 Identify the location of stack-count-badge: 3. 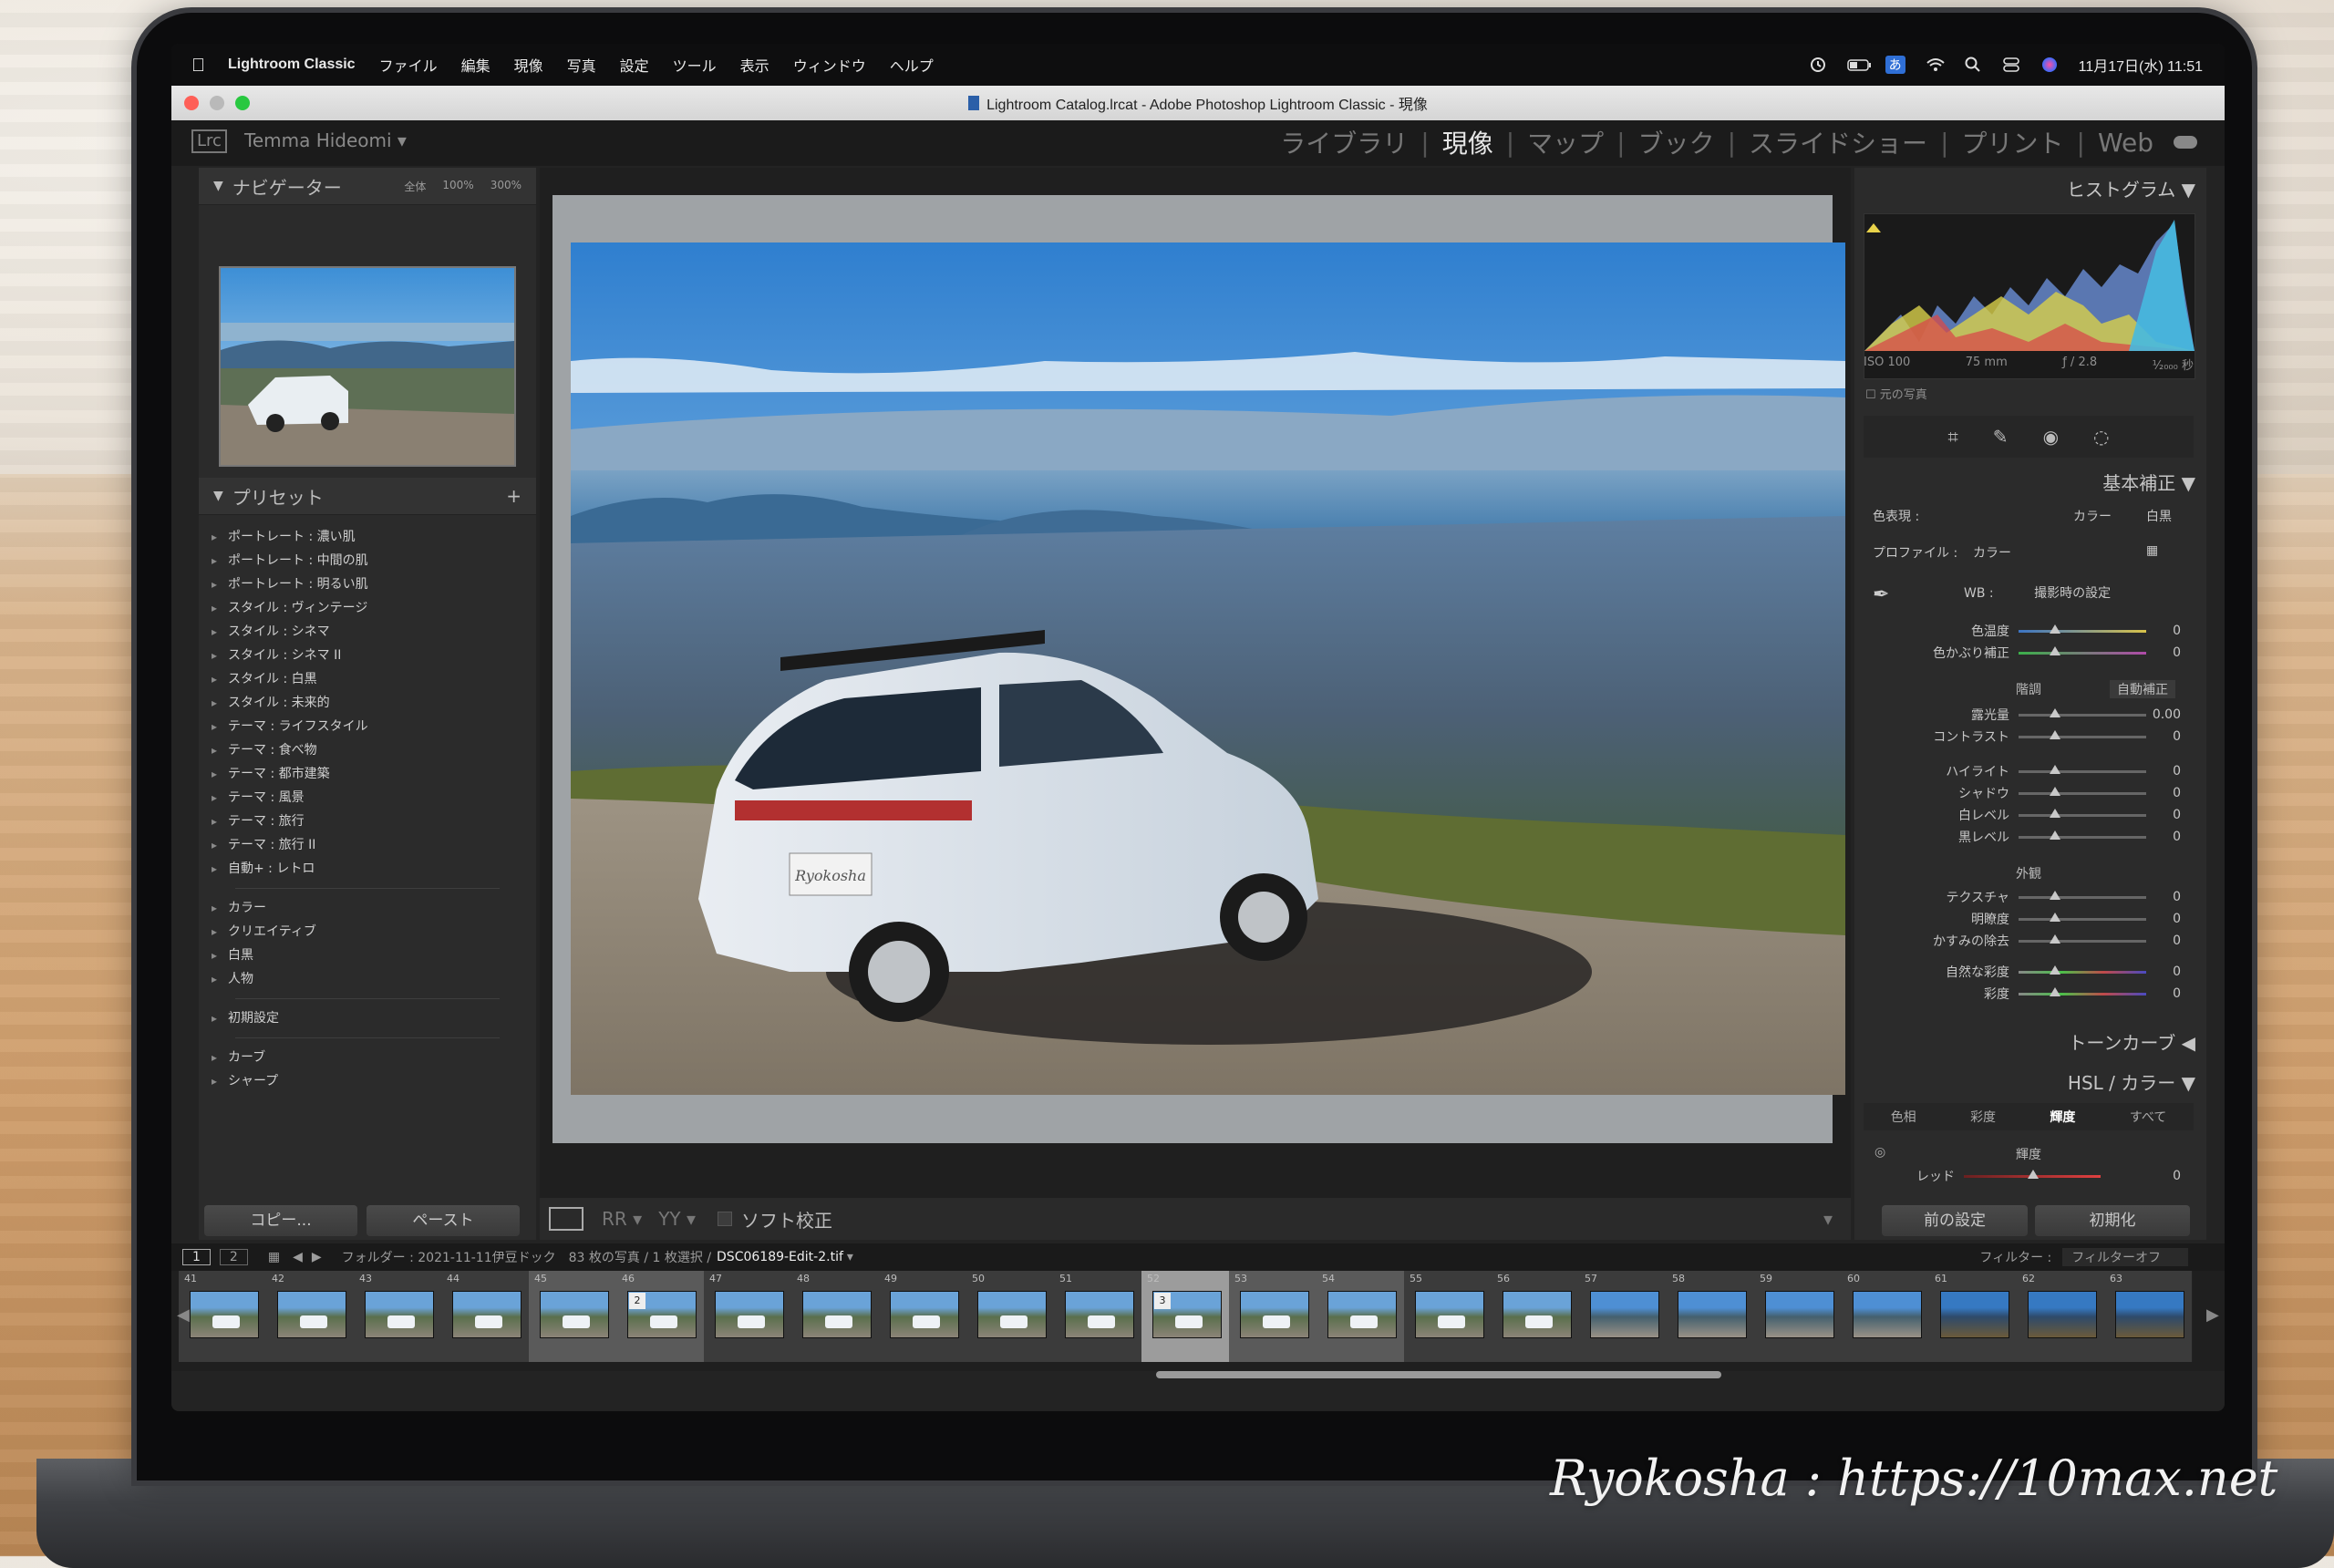
(1163, 1301).